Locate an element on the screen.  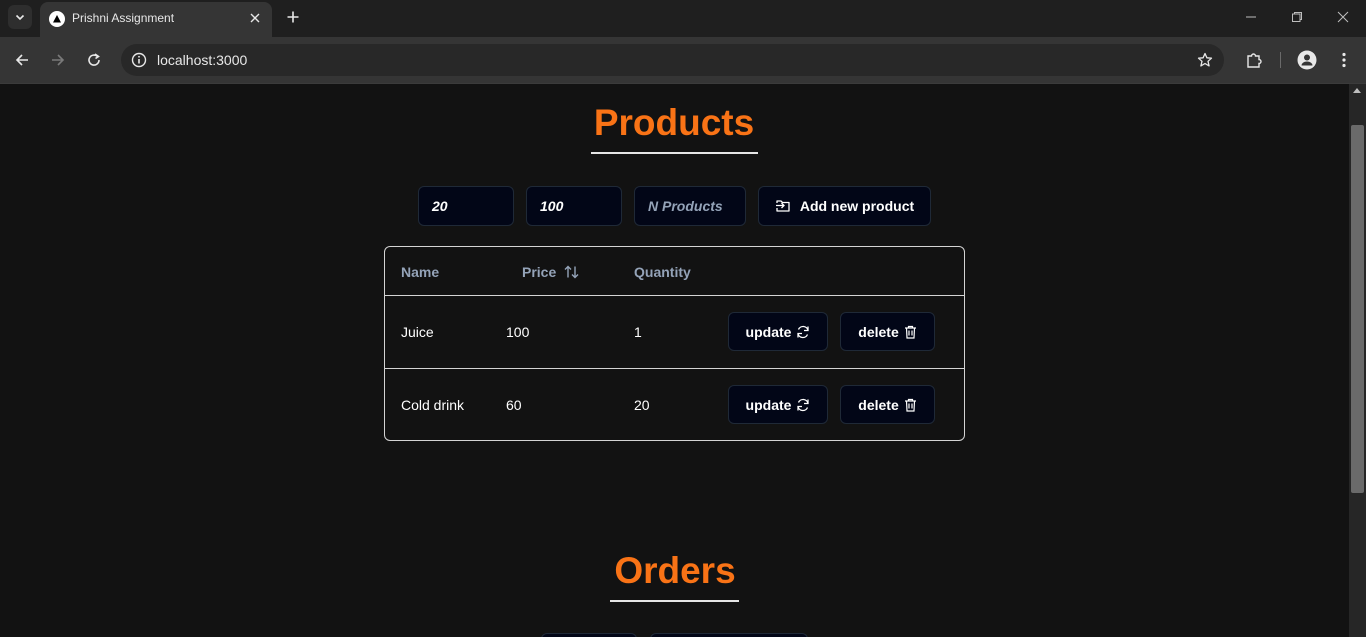
browser-toolbar: localhost:3000 is located at coordinates (683, 60).